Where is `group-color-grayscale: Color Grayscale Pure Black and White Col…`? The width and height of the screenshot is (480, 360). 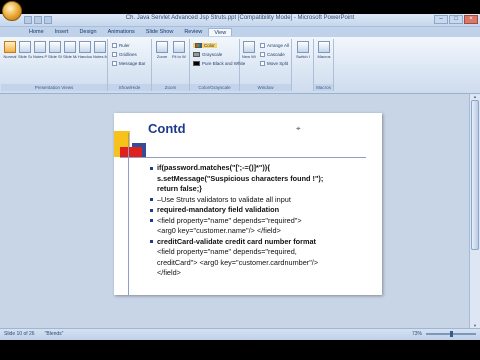 group-color-grayscale: Color Grayscale Pure Black and White Col… is located at coordinates (217, 65).